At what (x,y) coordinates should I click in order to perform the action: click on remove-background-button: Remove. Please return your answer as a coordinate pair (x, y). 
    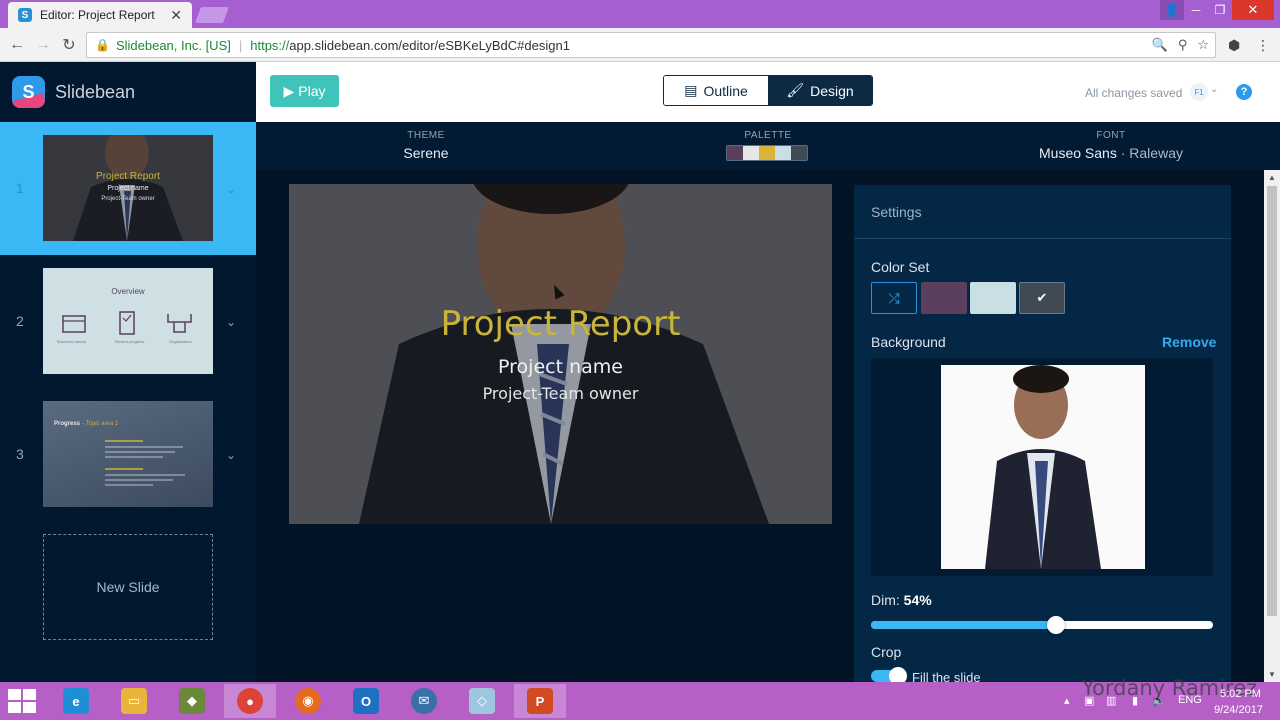
    Looking at the image, I should click on (1189, 342).